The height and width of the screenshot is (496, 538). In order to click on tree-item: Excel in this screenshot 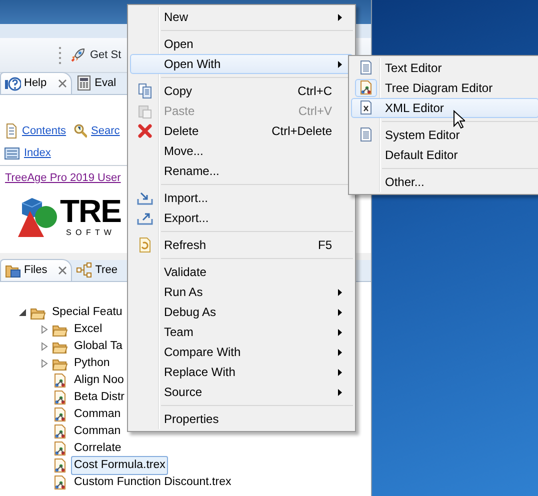, I will do `click(88, 330)`.